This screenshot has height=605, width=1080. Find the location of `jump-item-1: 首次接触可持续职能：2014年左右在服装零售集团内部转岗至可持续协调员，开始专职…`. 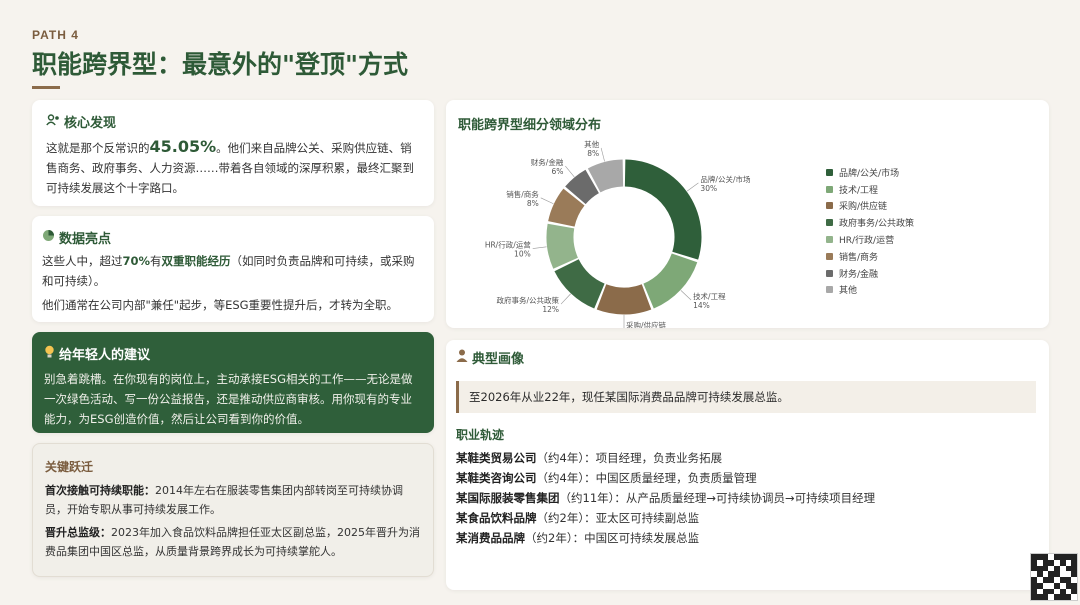

jump-item-1: 首次接触可持续职能：2014年左右在服装零售集团内部转岗至可持续协调员，开始专职… is located at coordinates (233, 500).